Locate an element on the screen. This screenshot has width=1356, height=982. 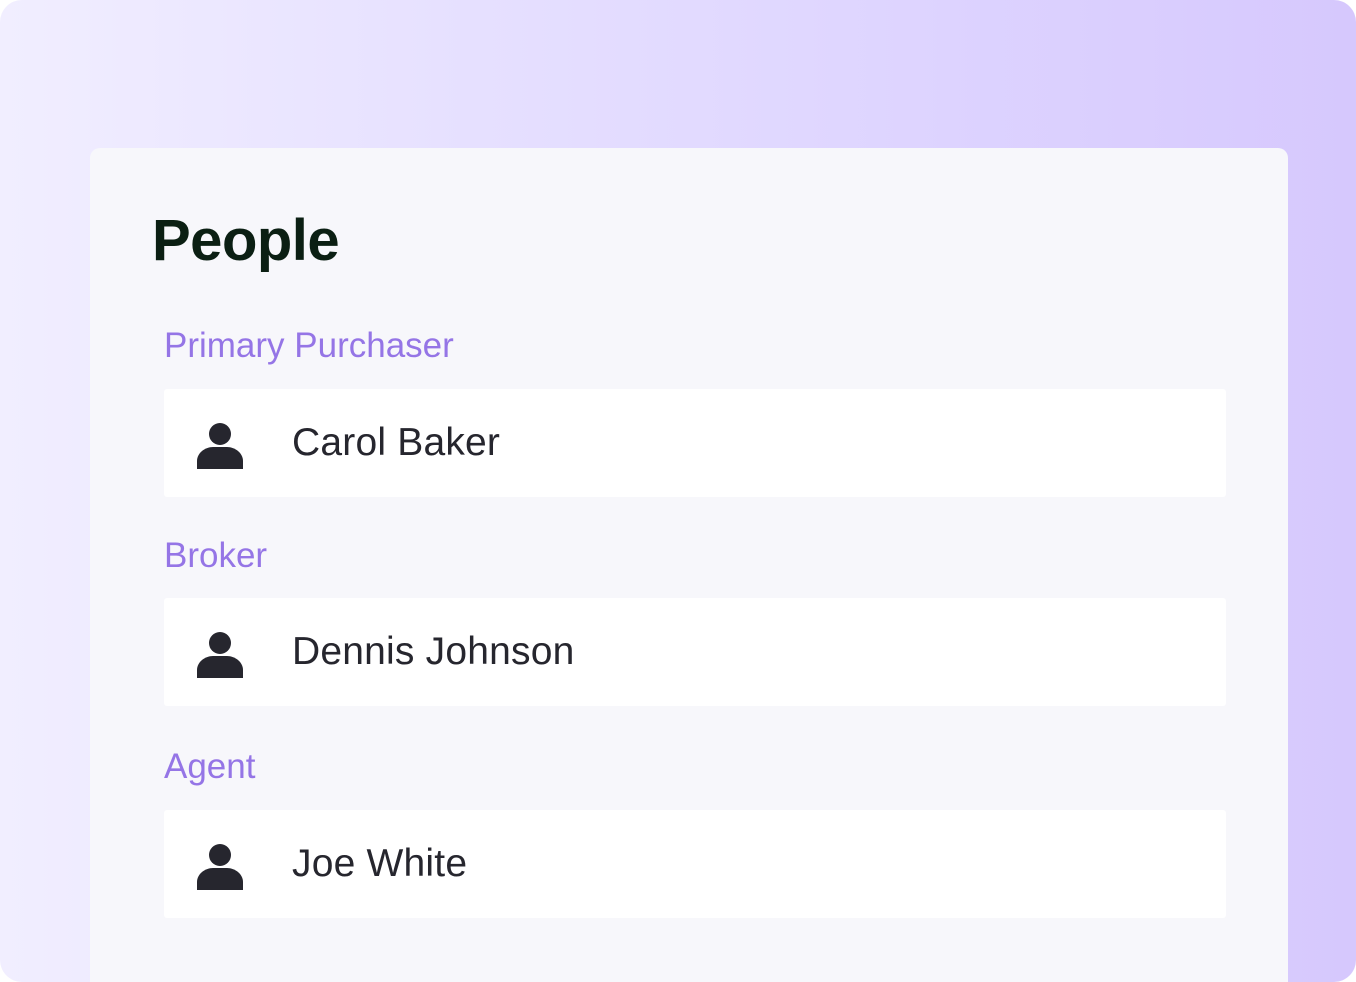
person-row-agent: Joe White is located at coordinates (695, 864).